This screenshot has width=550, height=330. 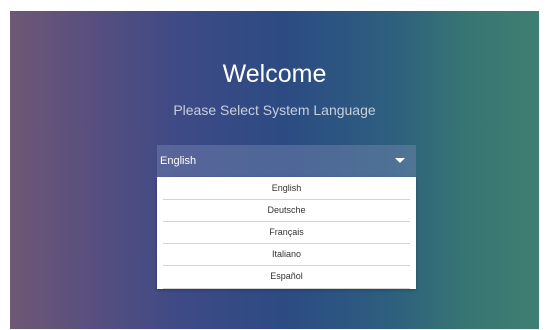 I want to click on language-option-english: English, so click(x=286, y=188).